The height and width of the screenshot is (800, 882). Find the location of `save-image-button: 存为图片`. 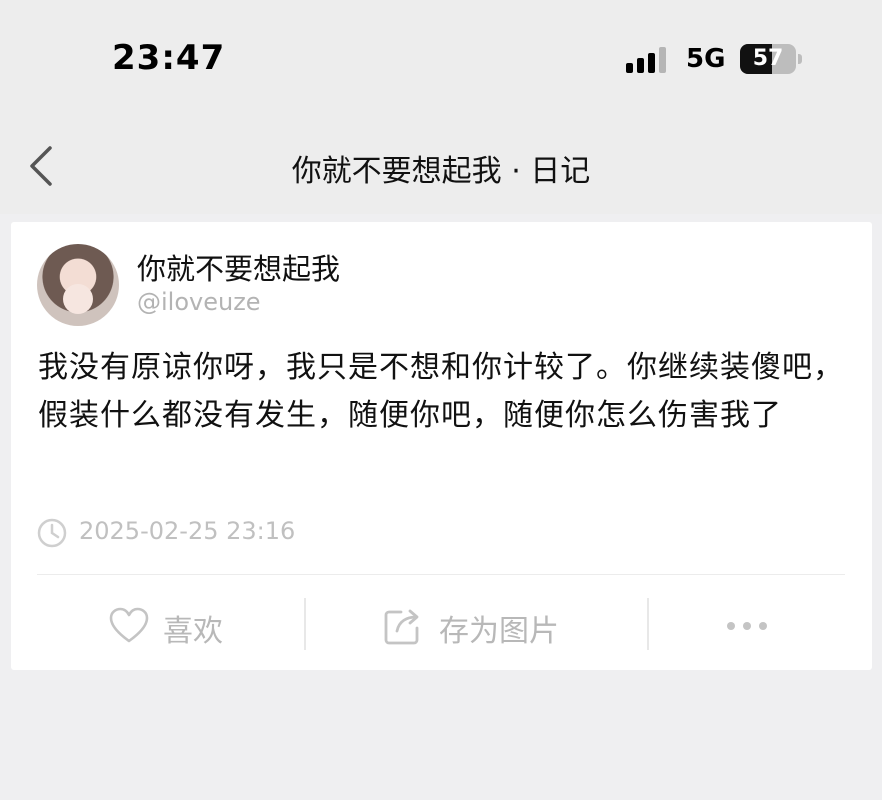

save-image-button: 存为图片 is located at coordinates (483, 626).